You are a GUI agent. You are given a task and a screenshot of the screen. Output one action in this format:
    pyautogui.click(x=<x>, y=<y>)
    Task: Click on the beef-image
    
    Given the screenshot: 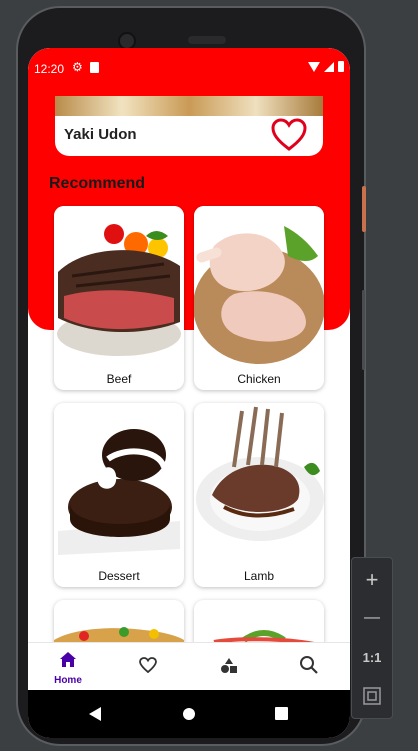 What is the action you would take?
    pyautogui.click(x=119, y=286)
    